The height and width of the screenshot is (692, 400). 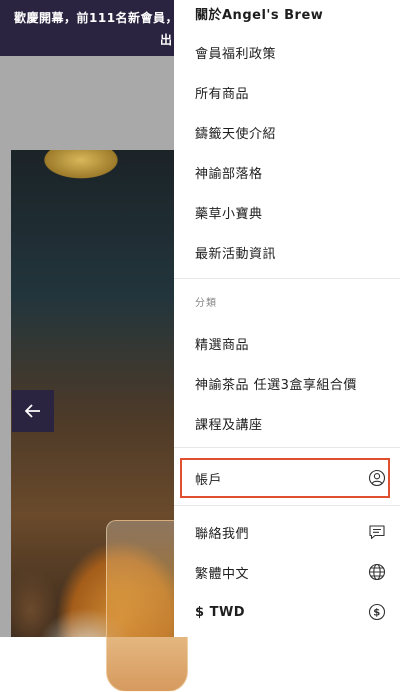 I want to click on menu-item-label: 會員福利政策, so click(x=236, y=54).